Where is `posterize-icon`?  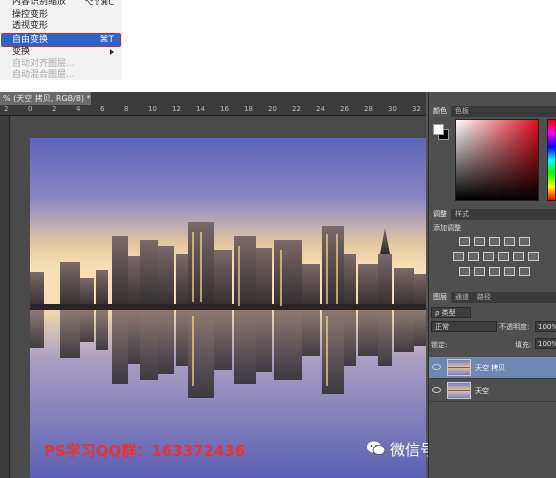
posterize-icon is located at coordinates (479, 271).